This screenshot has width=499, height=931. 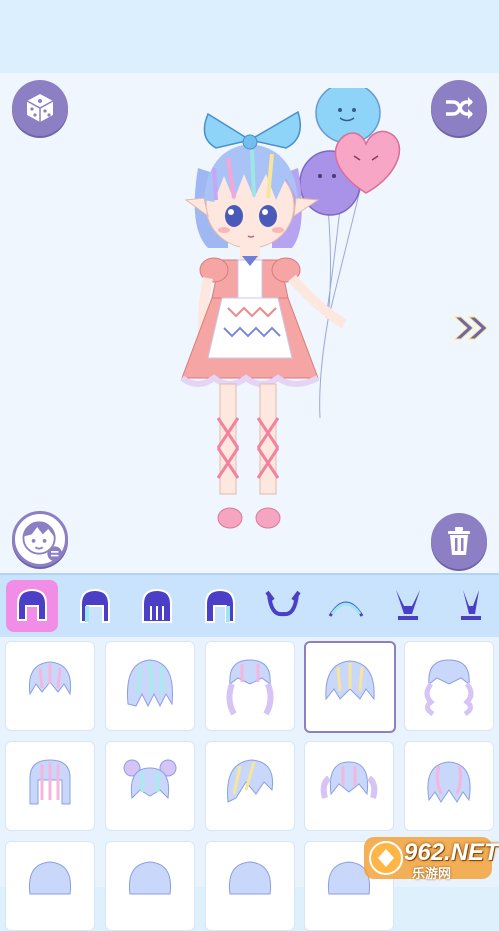 I want to click on tab-hair-long, so click(x=220, y=606).